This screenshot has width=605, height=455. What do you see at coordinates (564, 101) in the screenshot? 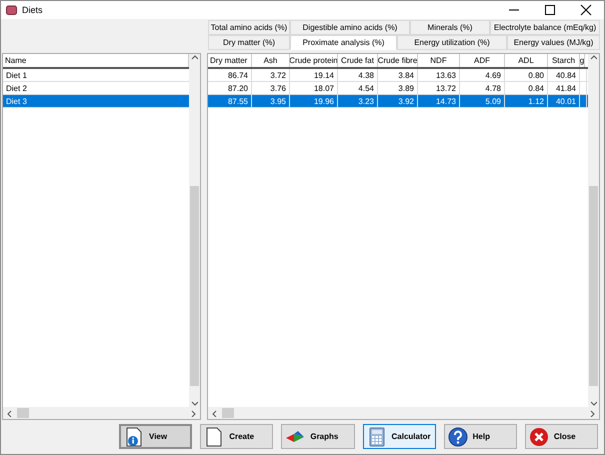
I see `table-cell: 40.01` at bounding box center [564, 101].